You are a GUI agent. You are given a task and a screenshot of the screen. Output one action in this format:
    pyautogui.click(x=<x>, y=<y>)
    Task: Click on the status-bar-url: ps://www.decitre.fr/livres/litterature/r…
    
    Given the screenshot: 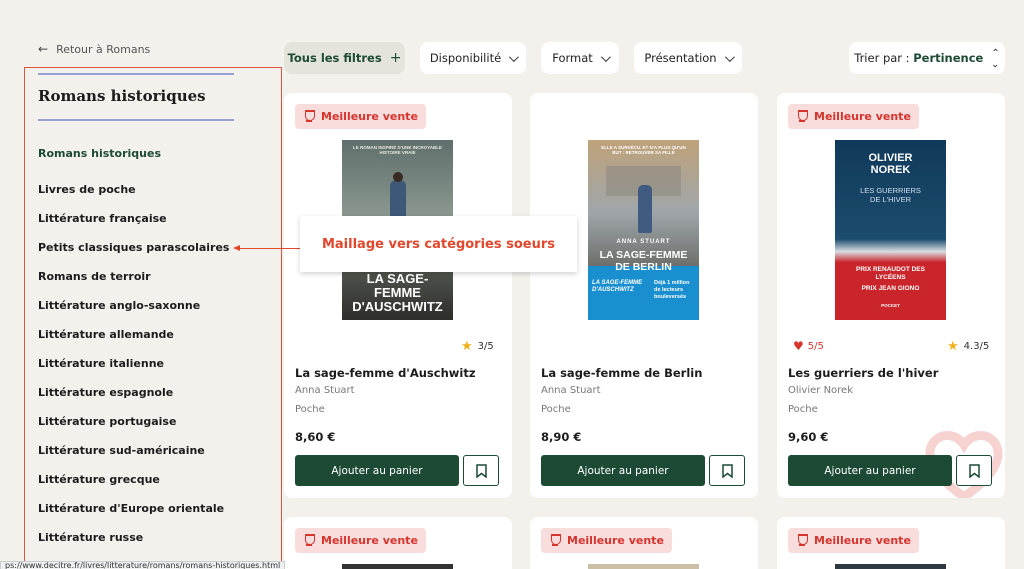 What is the action you would take?
    pyautogui.click(x=143, y=565)
    